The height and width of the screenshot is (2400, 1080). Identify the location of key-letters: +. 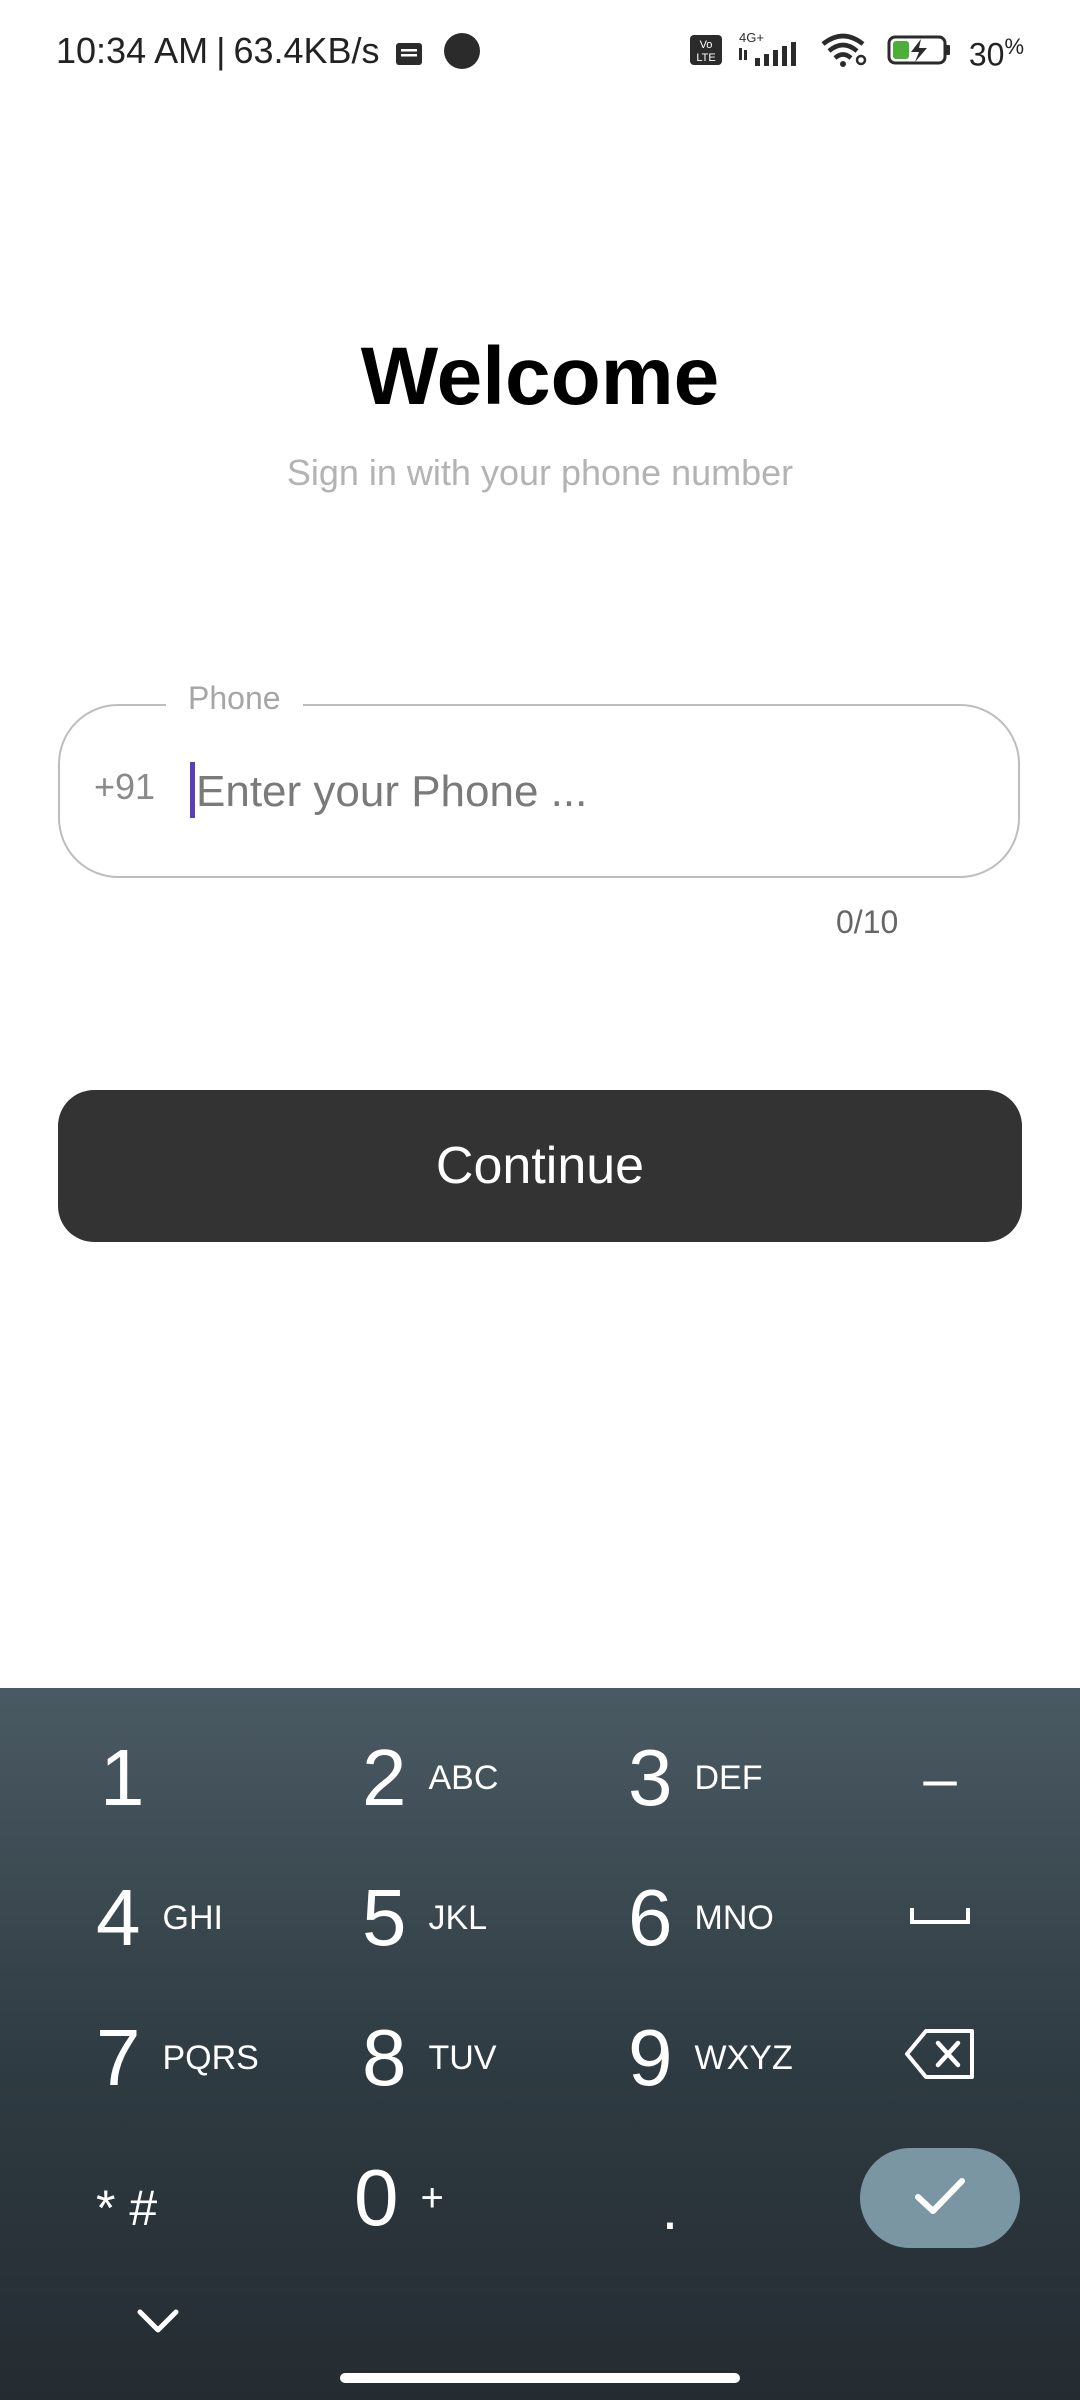
(432, 2197).